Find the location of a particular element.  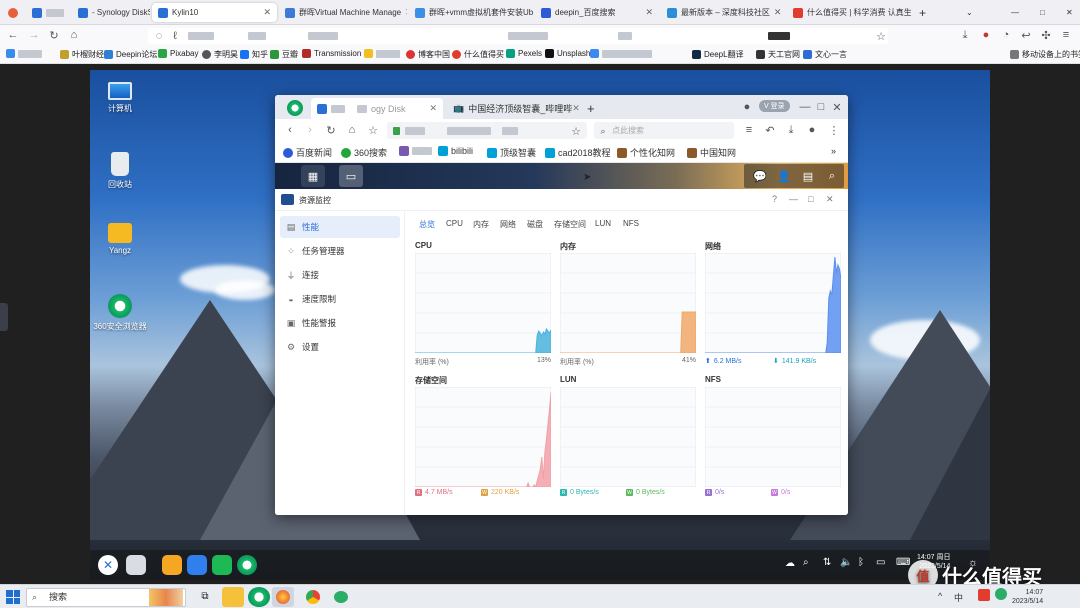

tab-network: 网络 is located at coordinates (508, 224).